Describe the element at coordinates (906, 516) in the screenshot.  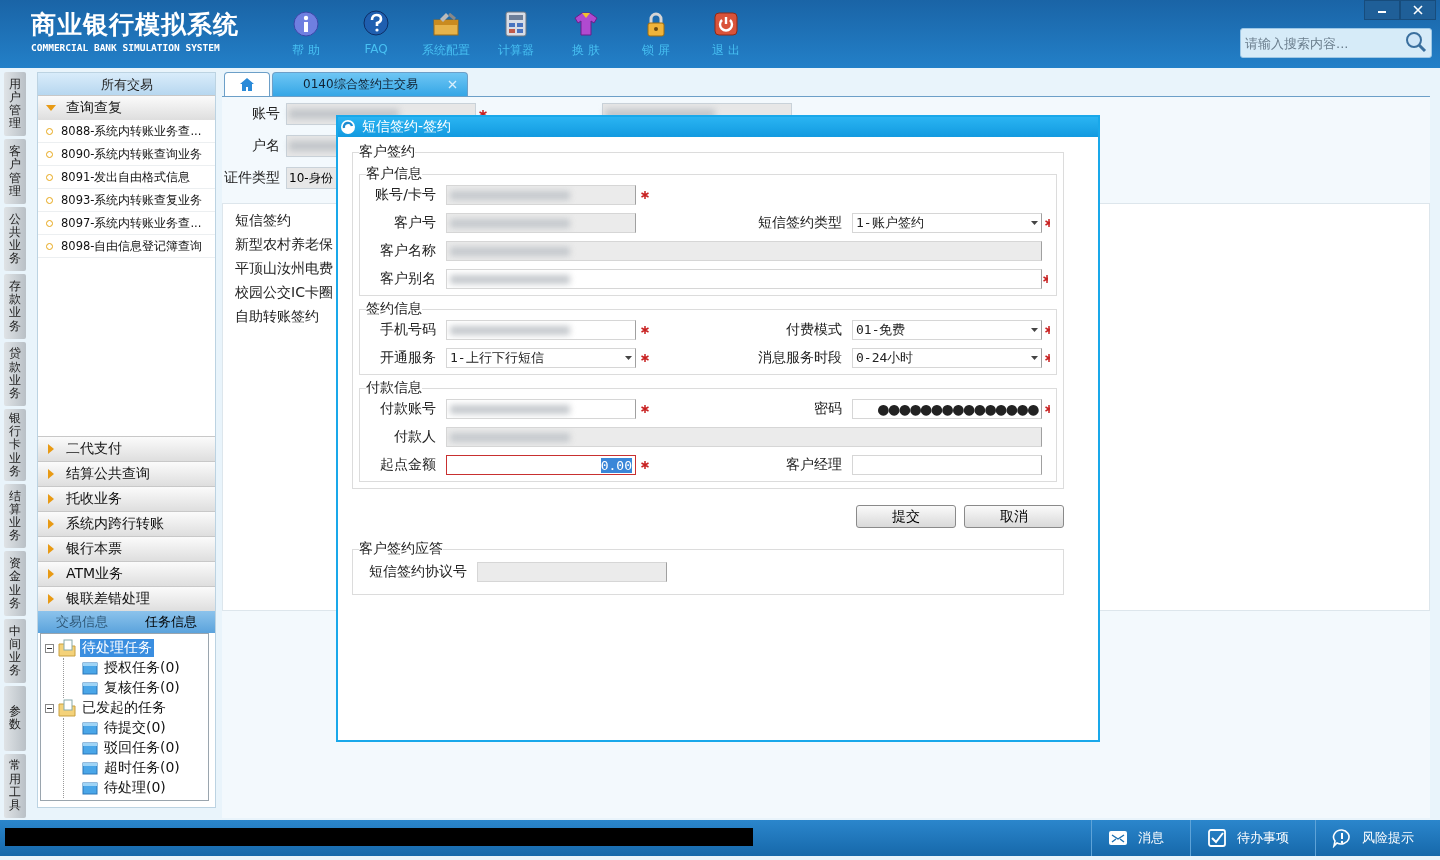
I see `dialog-button: 提交` at that location.